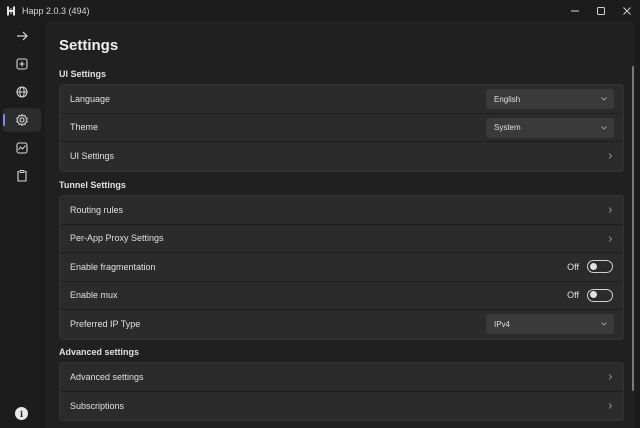 The image size is (640, 428). What do you see at coordinates (97, 405) in the screenshot?
I see `subscriptions-label: Subscriptions` at bounding box center [97, 405].